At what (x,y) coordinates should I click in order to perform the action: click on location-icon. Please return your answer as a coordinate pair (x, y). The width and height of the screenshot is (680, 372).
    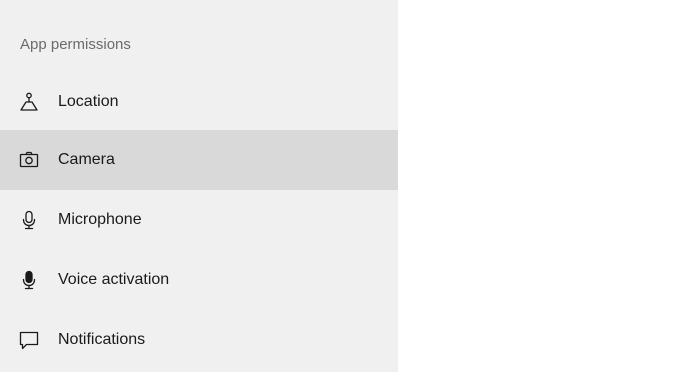
    Looking at the image, I should click on (29, 102).